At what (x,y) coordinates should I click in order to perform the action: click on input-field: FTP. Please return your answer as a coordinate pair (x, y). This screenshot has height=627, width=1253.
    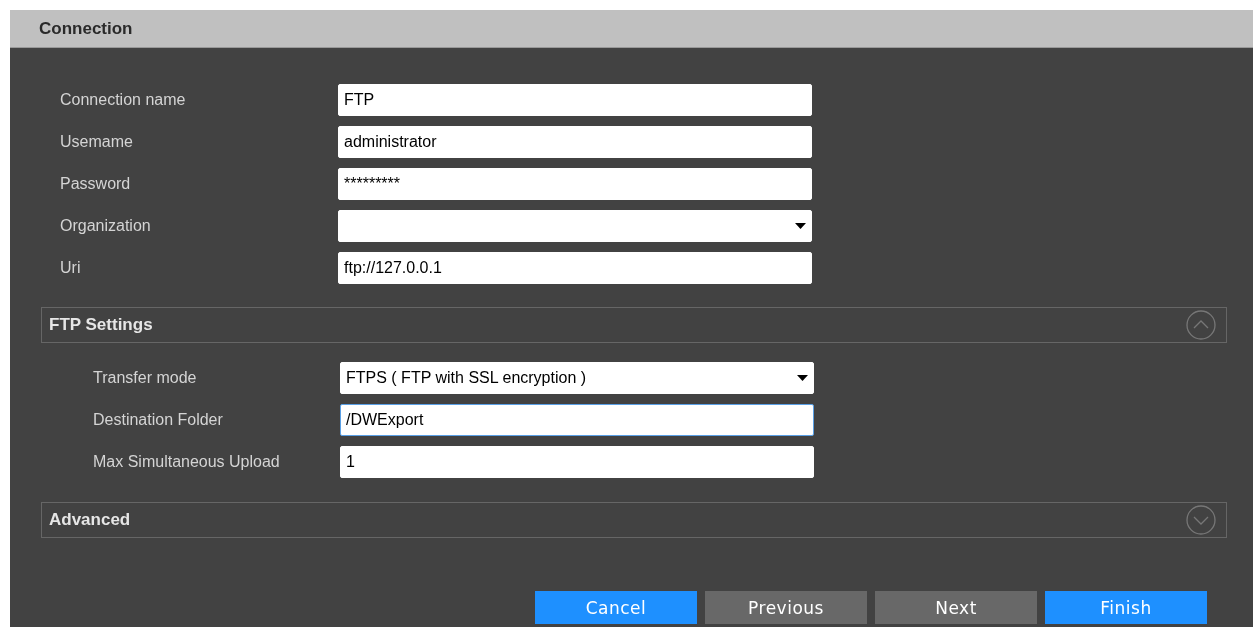
    Looking at the image, I should click on (575, 100).